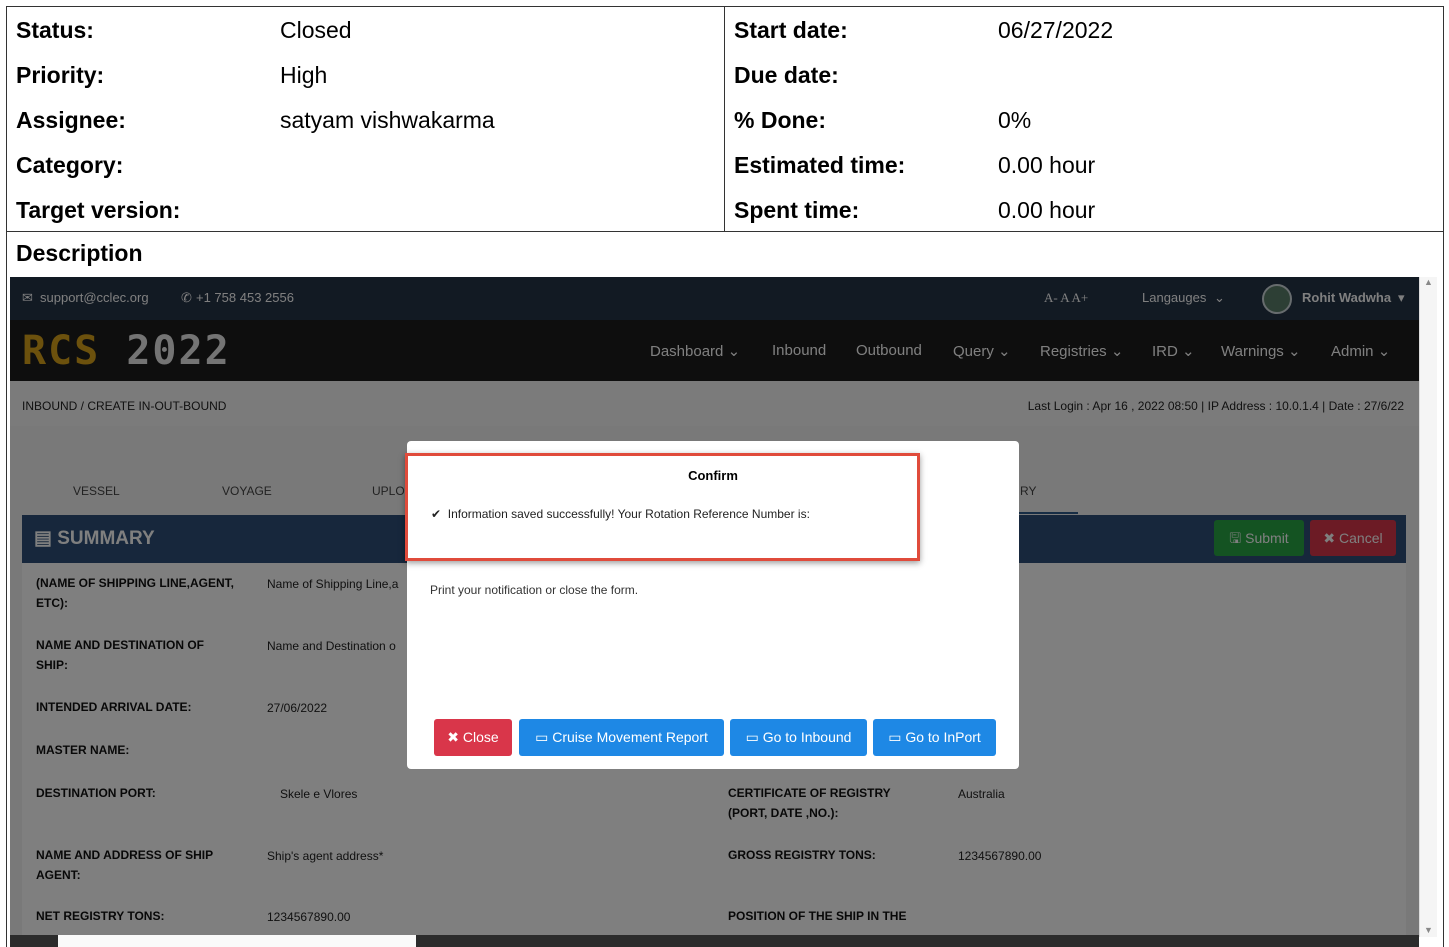 The width and height of the screenshot is (1449, 947). Describe the element at coordinates (1047, 165) in the screenshot. I see `estimated-time-value: 0.00 hour` at that location.